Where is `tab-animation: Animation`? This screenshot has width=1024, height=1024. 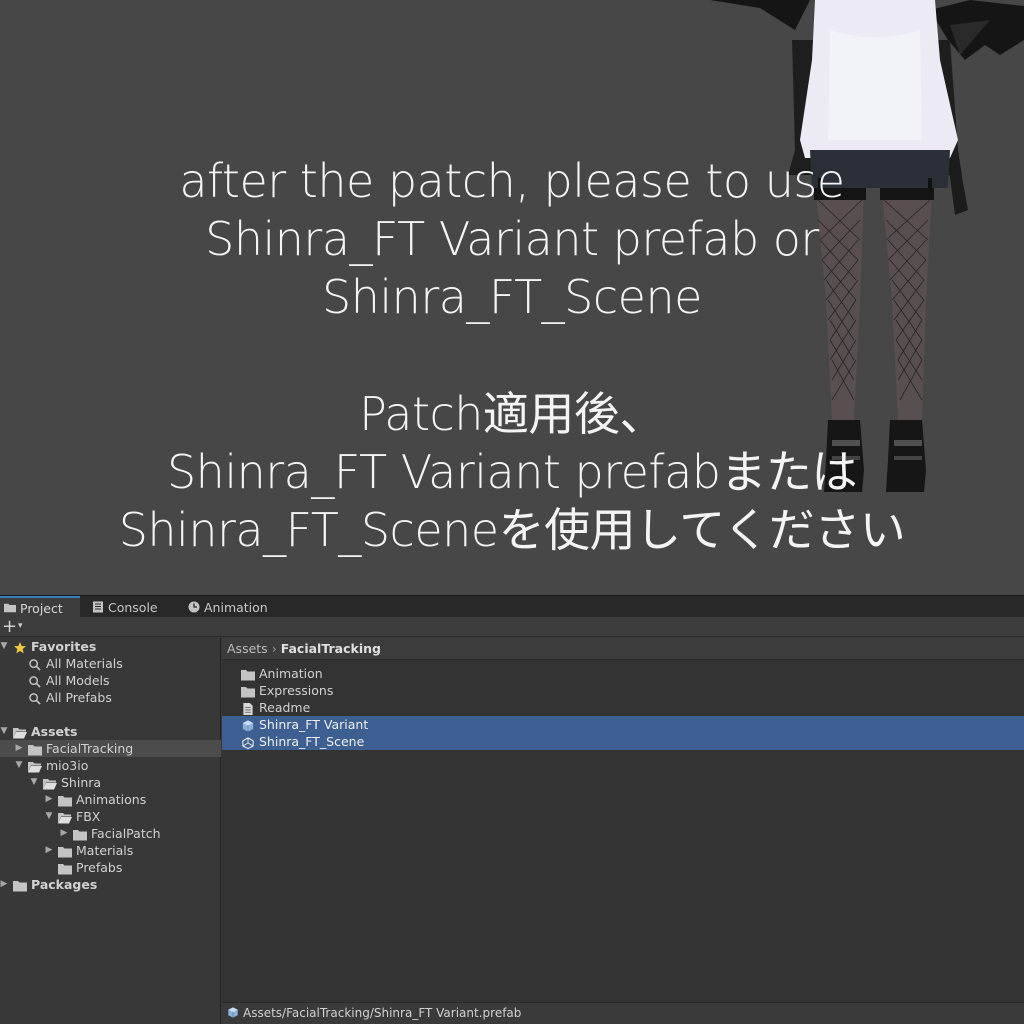 tab-animation: Animation is located at coordinates (234, 607).